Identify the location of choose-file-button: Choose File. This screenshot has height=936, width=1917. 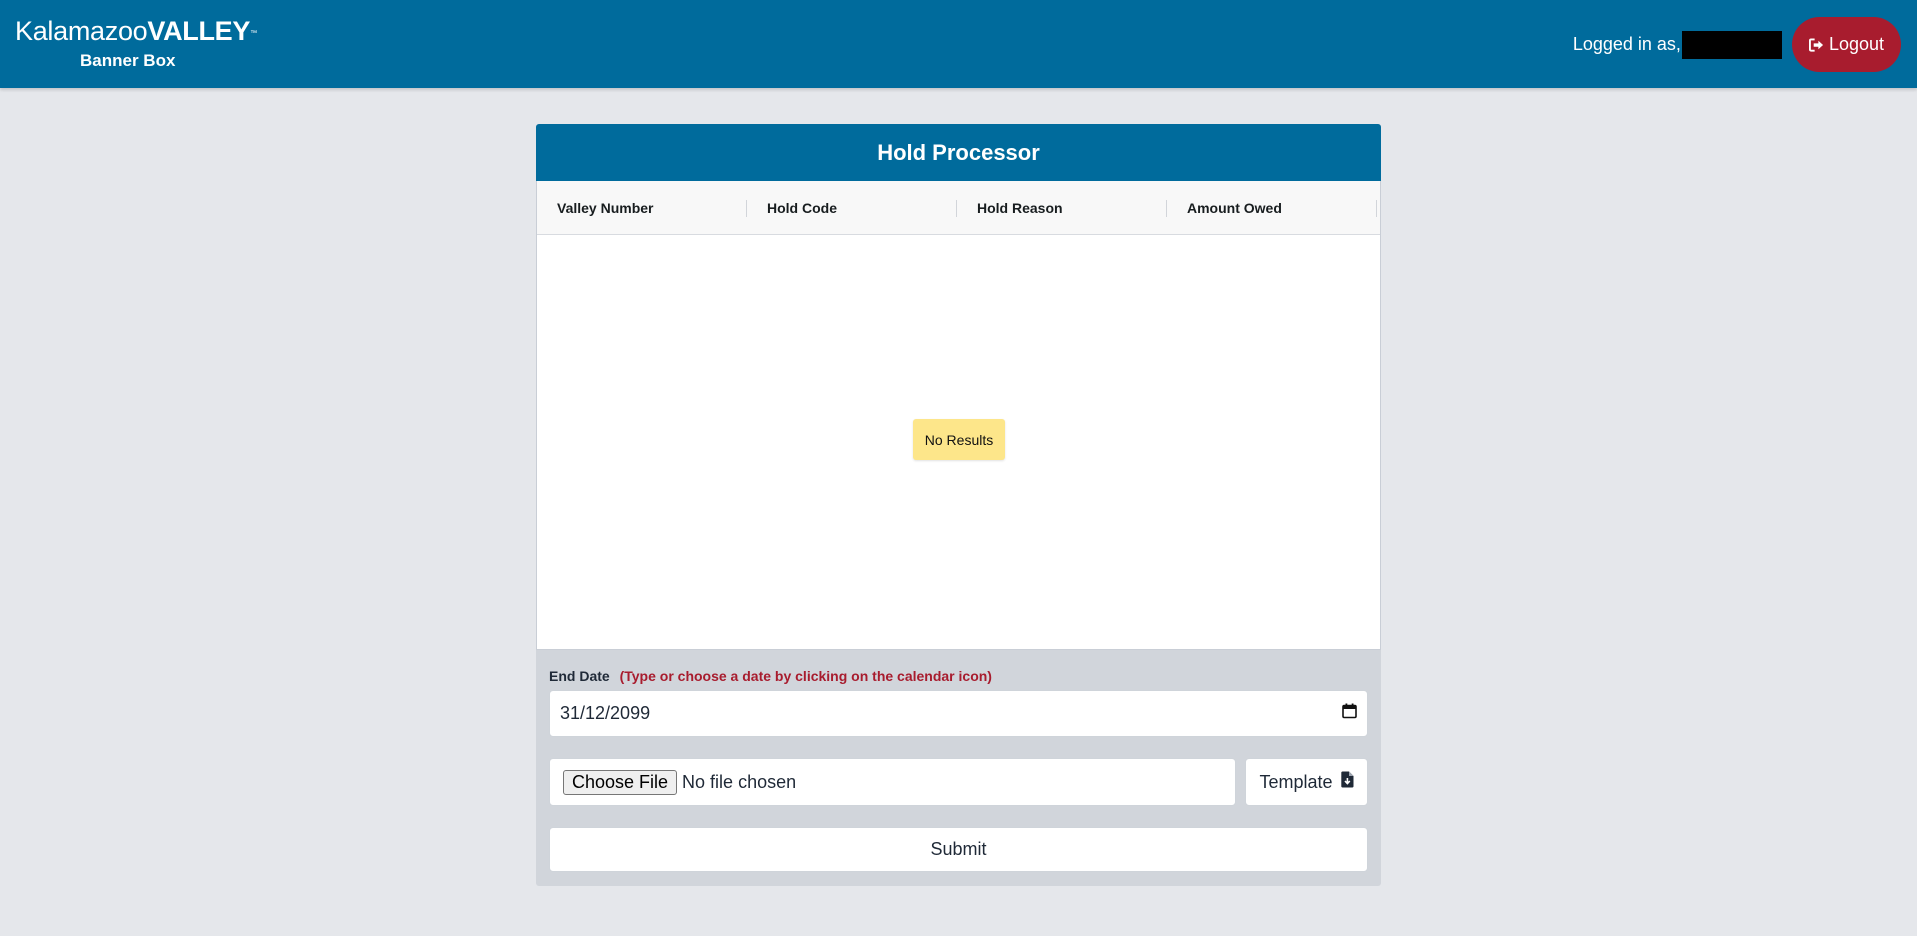
(620, 782).